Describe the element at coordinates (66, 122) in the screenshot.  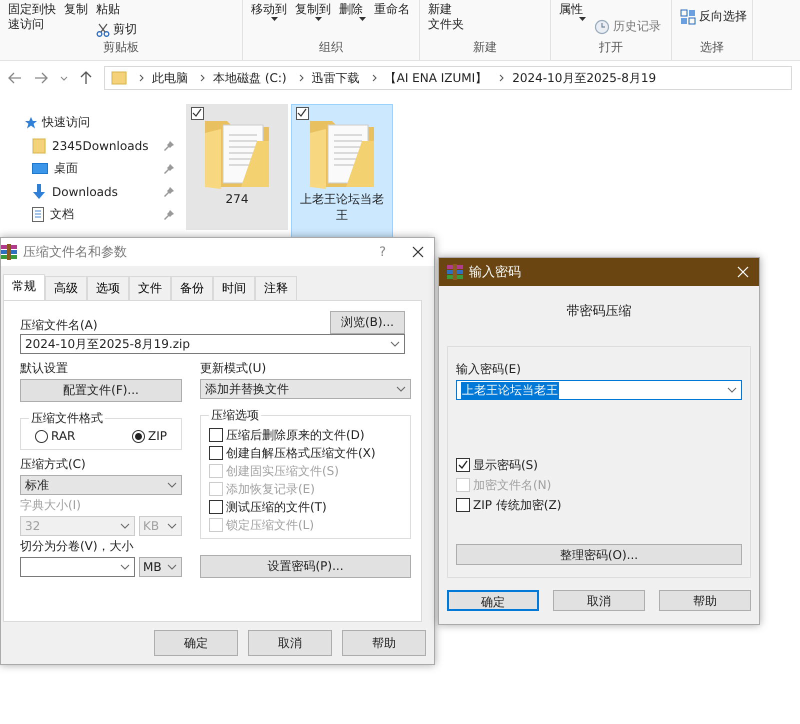
I see `nav-header: 快速访问` at that location.